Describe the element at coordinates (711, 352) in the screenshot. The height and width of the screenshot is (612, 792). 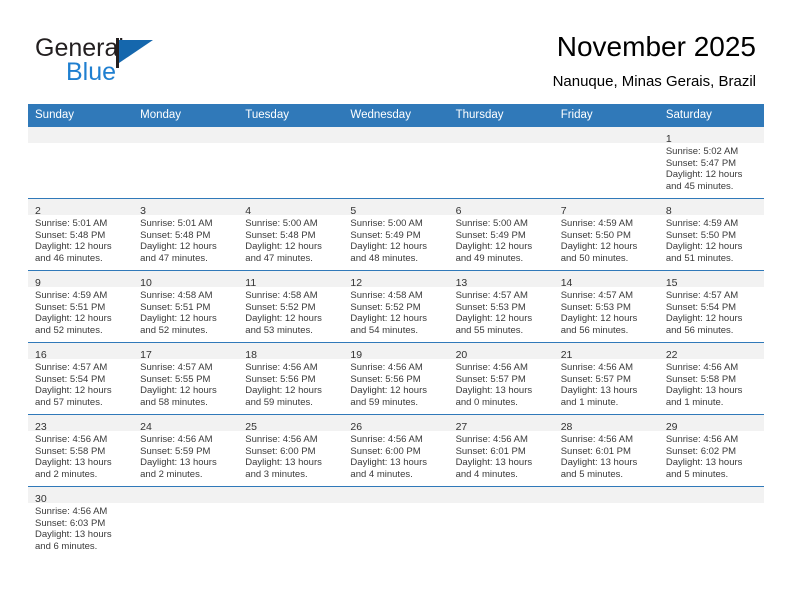
I see `day-number-band: 22` at that location.